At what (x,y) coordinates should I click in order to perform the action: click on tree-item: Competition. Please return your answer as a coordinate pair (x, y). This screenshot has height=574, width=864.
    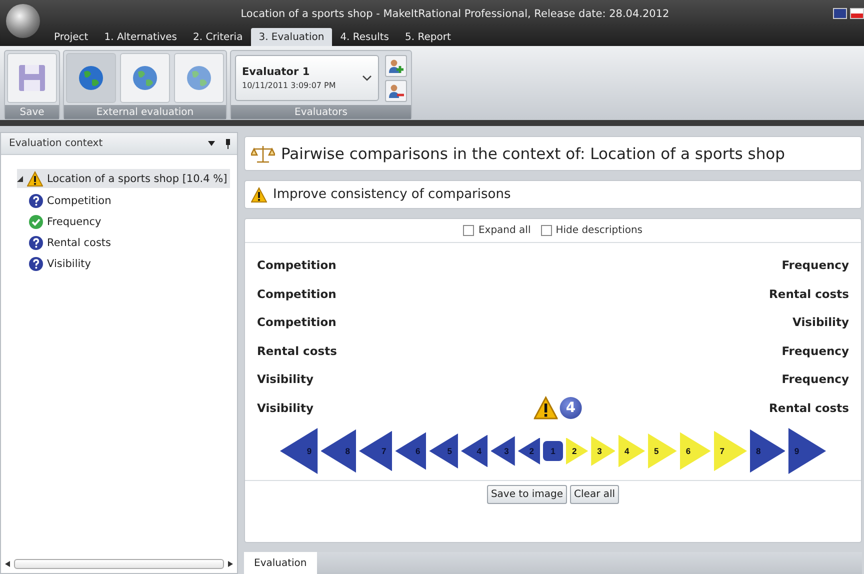
    Looking at the image, I should click on (71, 200).